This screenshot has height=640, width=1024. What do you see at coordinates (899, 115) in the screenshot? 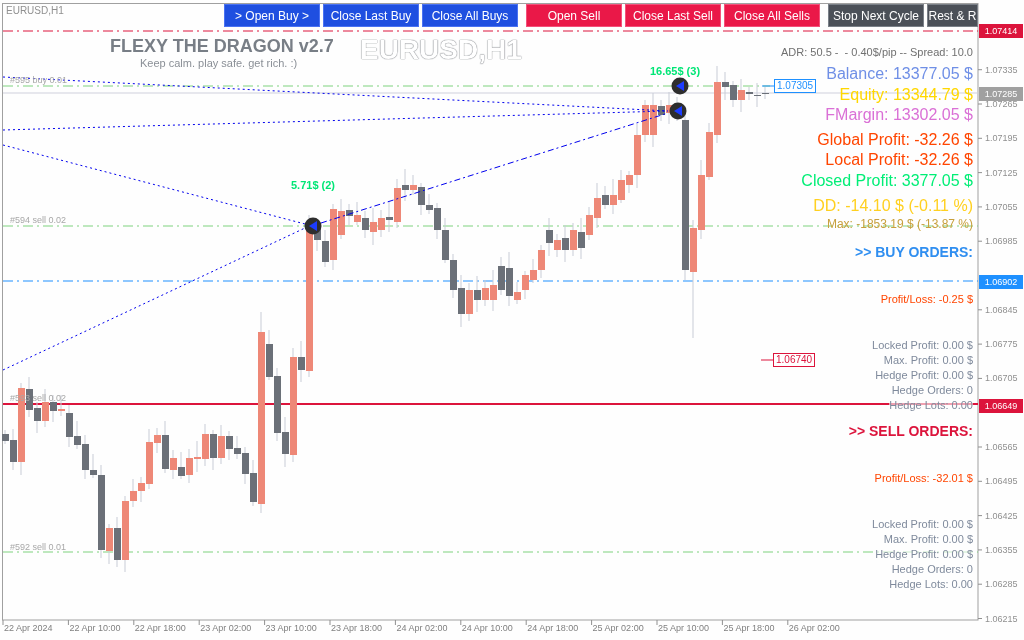
I see `account-stat: FMargin: 13302.05 $` at bounding box center [899, 115].